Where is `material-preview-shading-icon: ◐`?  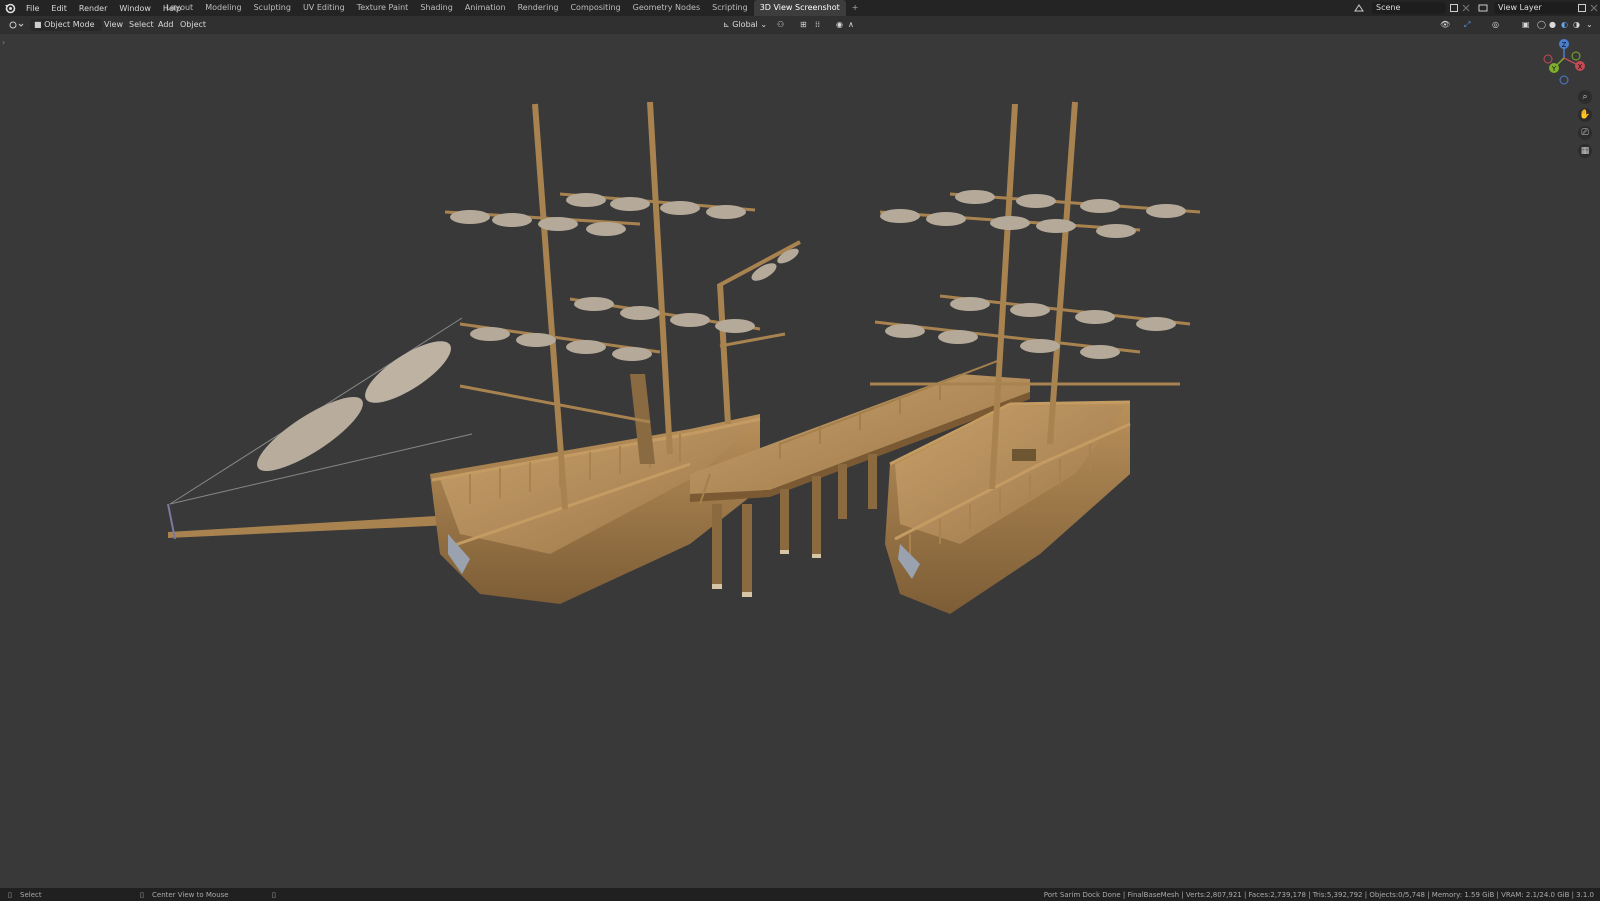
material-preview-shading-icon: ◐ is located at coordinates (1564, 25).